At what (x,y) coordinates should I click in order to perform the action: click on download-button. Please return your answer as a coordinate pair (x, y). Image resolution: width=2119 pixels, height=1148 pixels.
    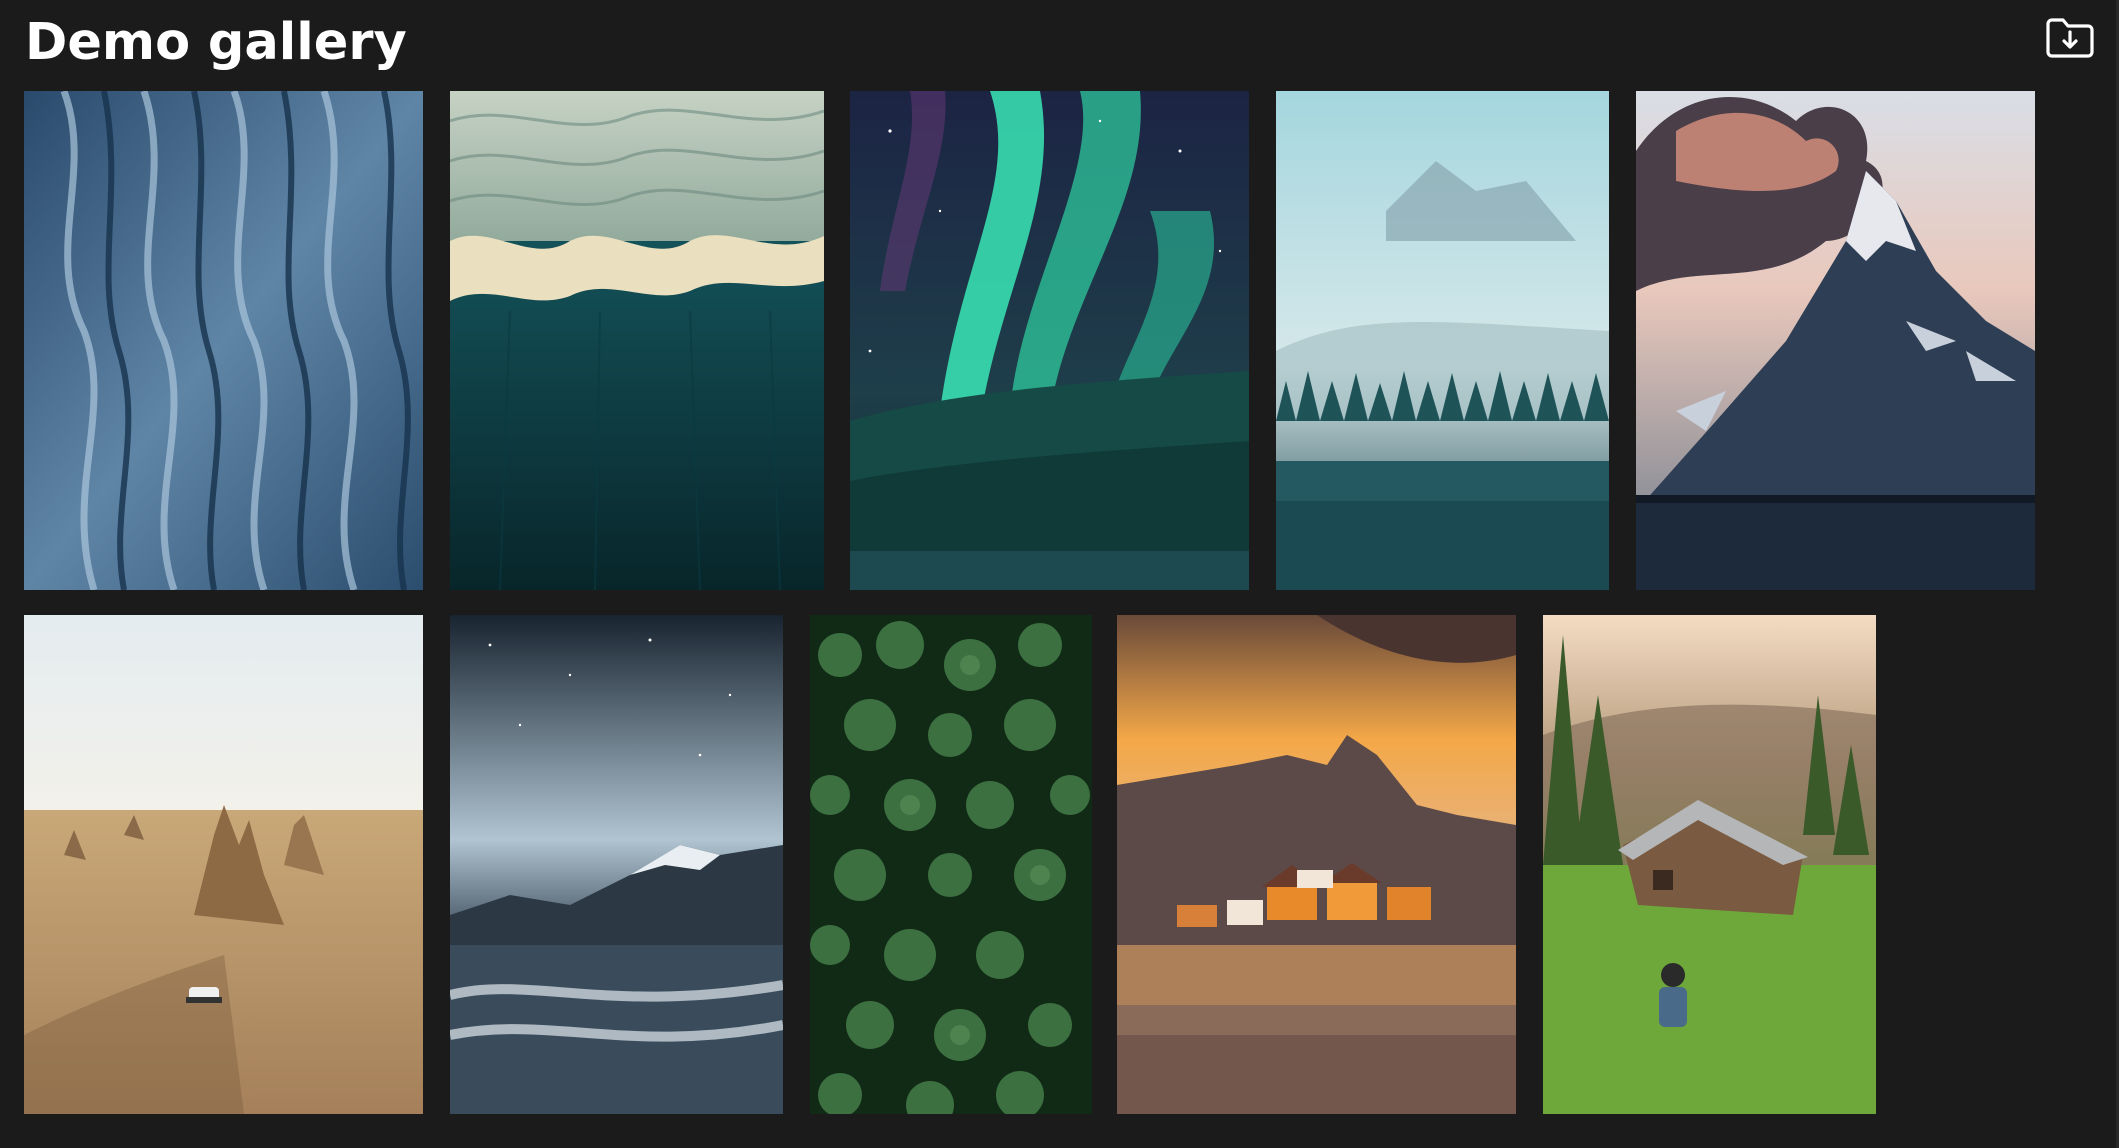
    Looking at the image, I should click on (2070, 38).